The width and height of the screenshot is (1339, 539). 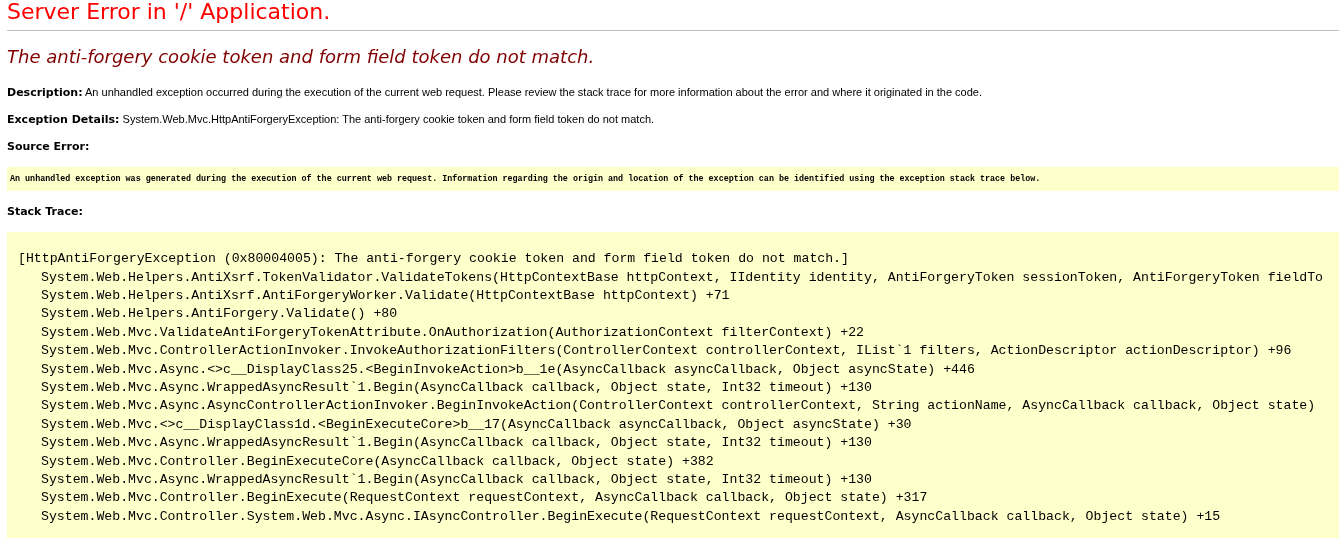 What do you see at coordinates (453, 332) in the screenshot?
I see `stack-frame-line: System.Web.Mvc.ValidateAntiForgeryTokenAttribute.OnAuthorization(AuthorizationContext filterContext) +22` at bounding box center [453, 332].